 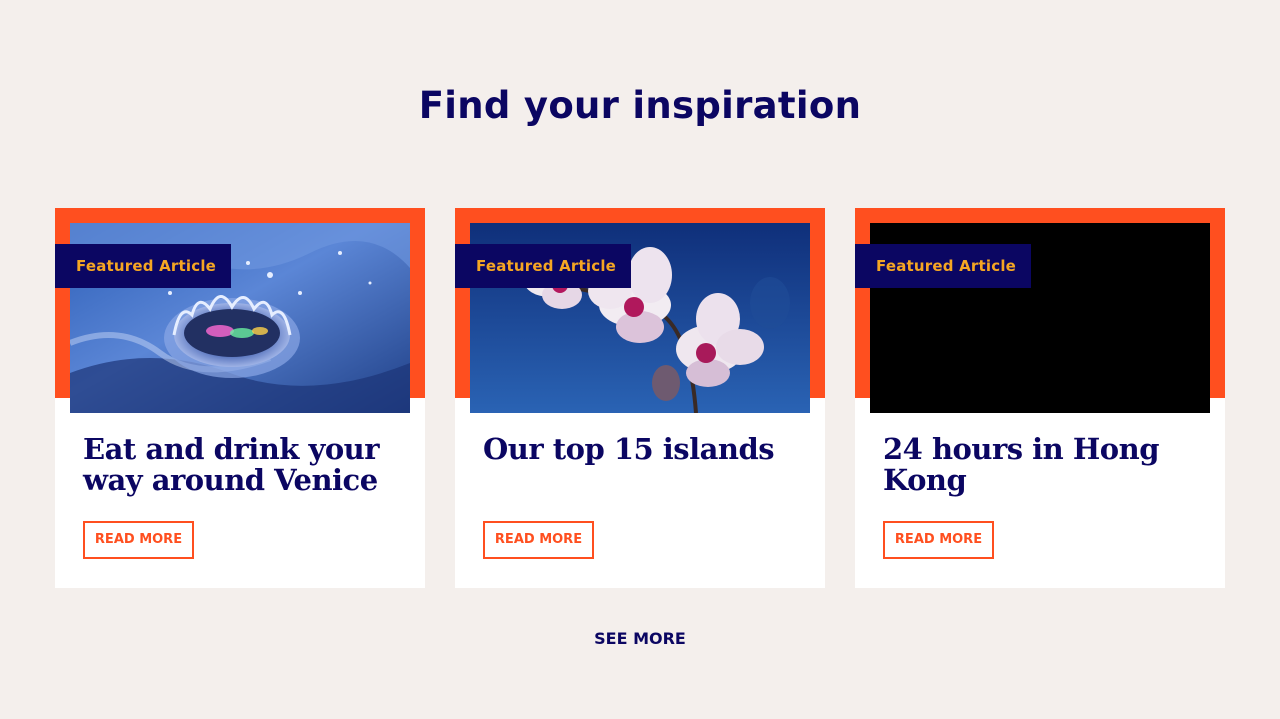 I want to click on card-title: Our top 15 islands, so click(x=643, y=449).